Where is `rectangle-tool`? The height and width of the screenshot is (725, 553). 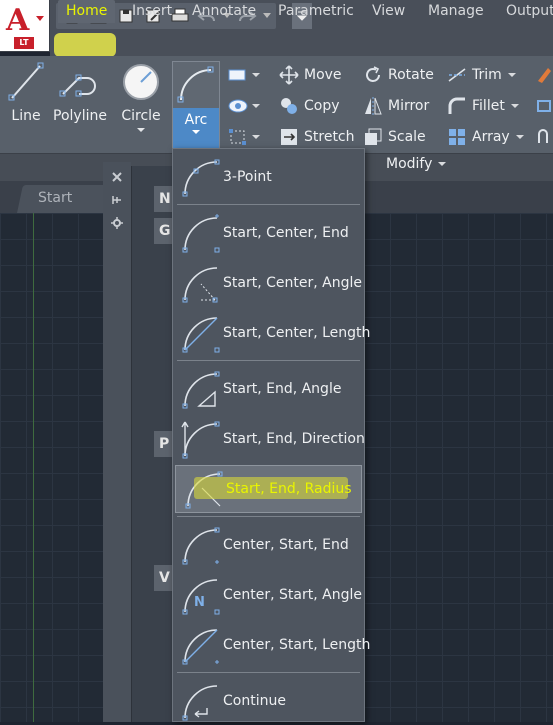
rectangle-tool is located at coordinates (244, 75).